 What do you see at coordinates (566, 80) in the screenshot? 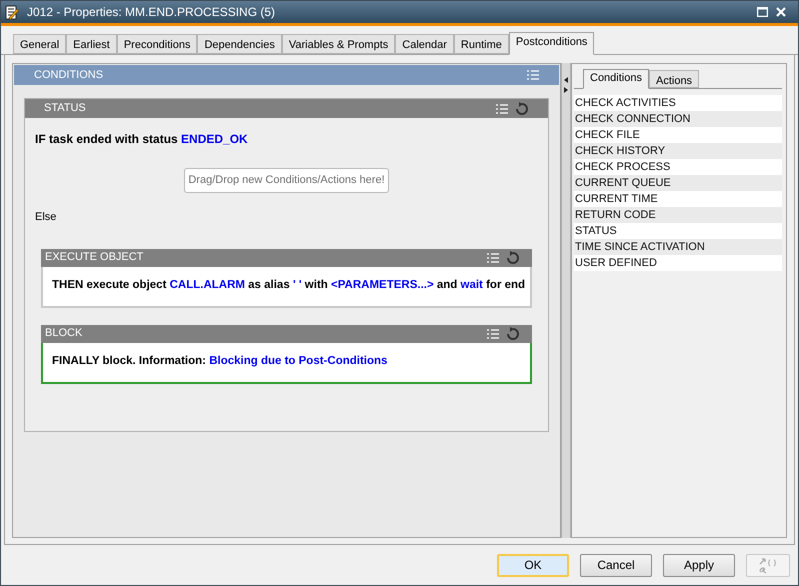
I see `collapse-left-icon` at bounding box center [566, 80].